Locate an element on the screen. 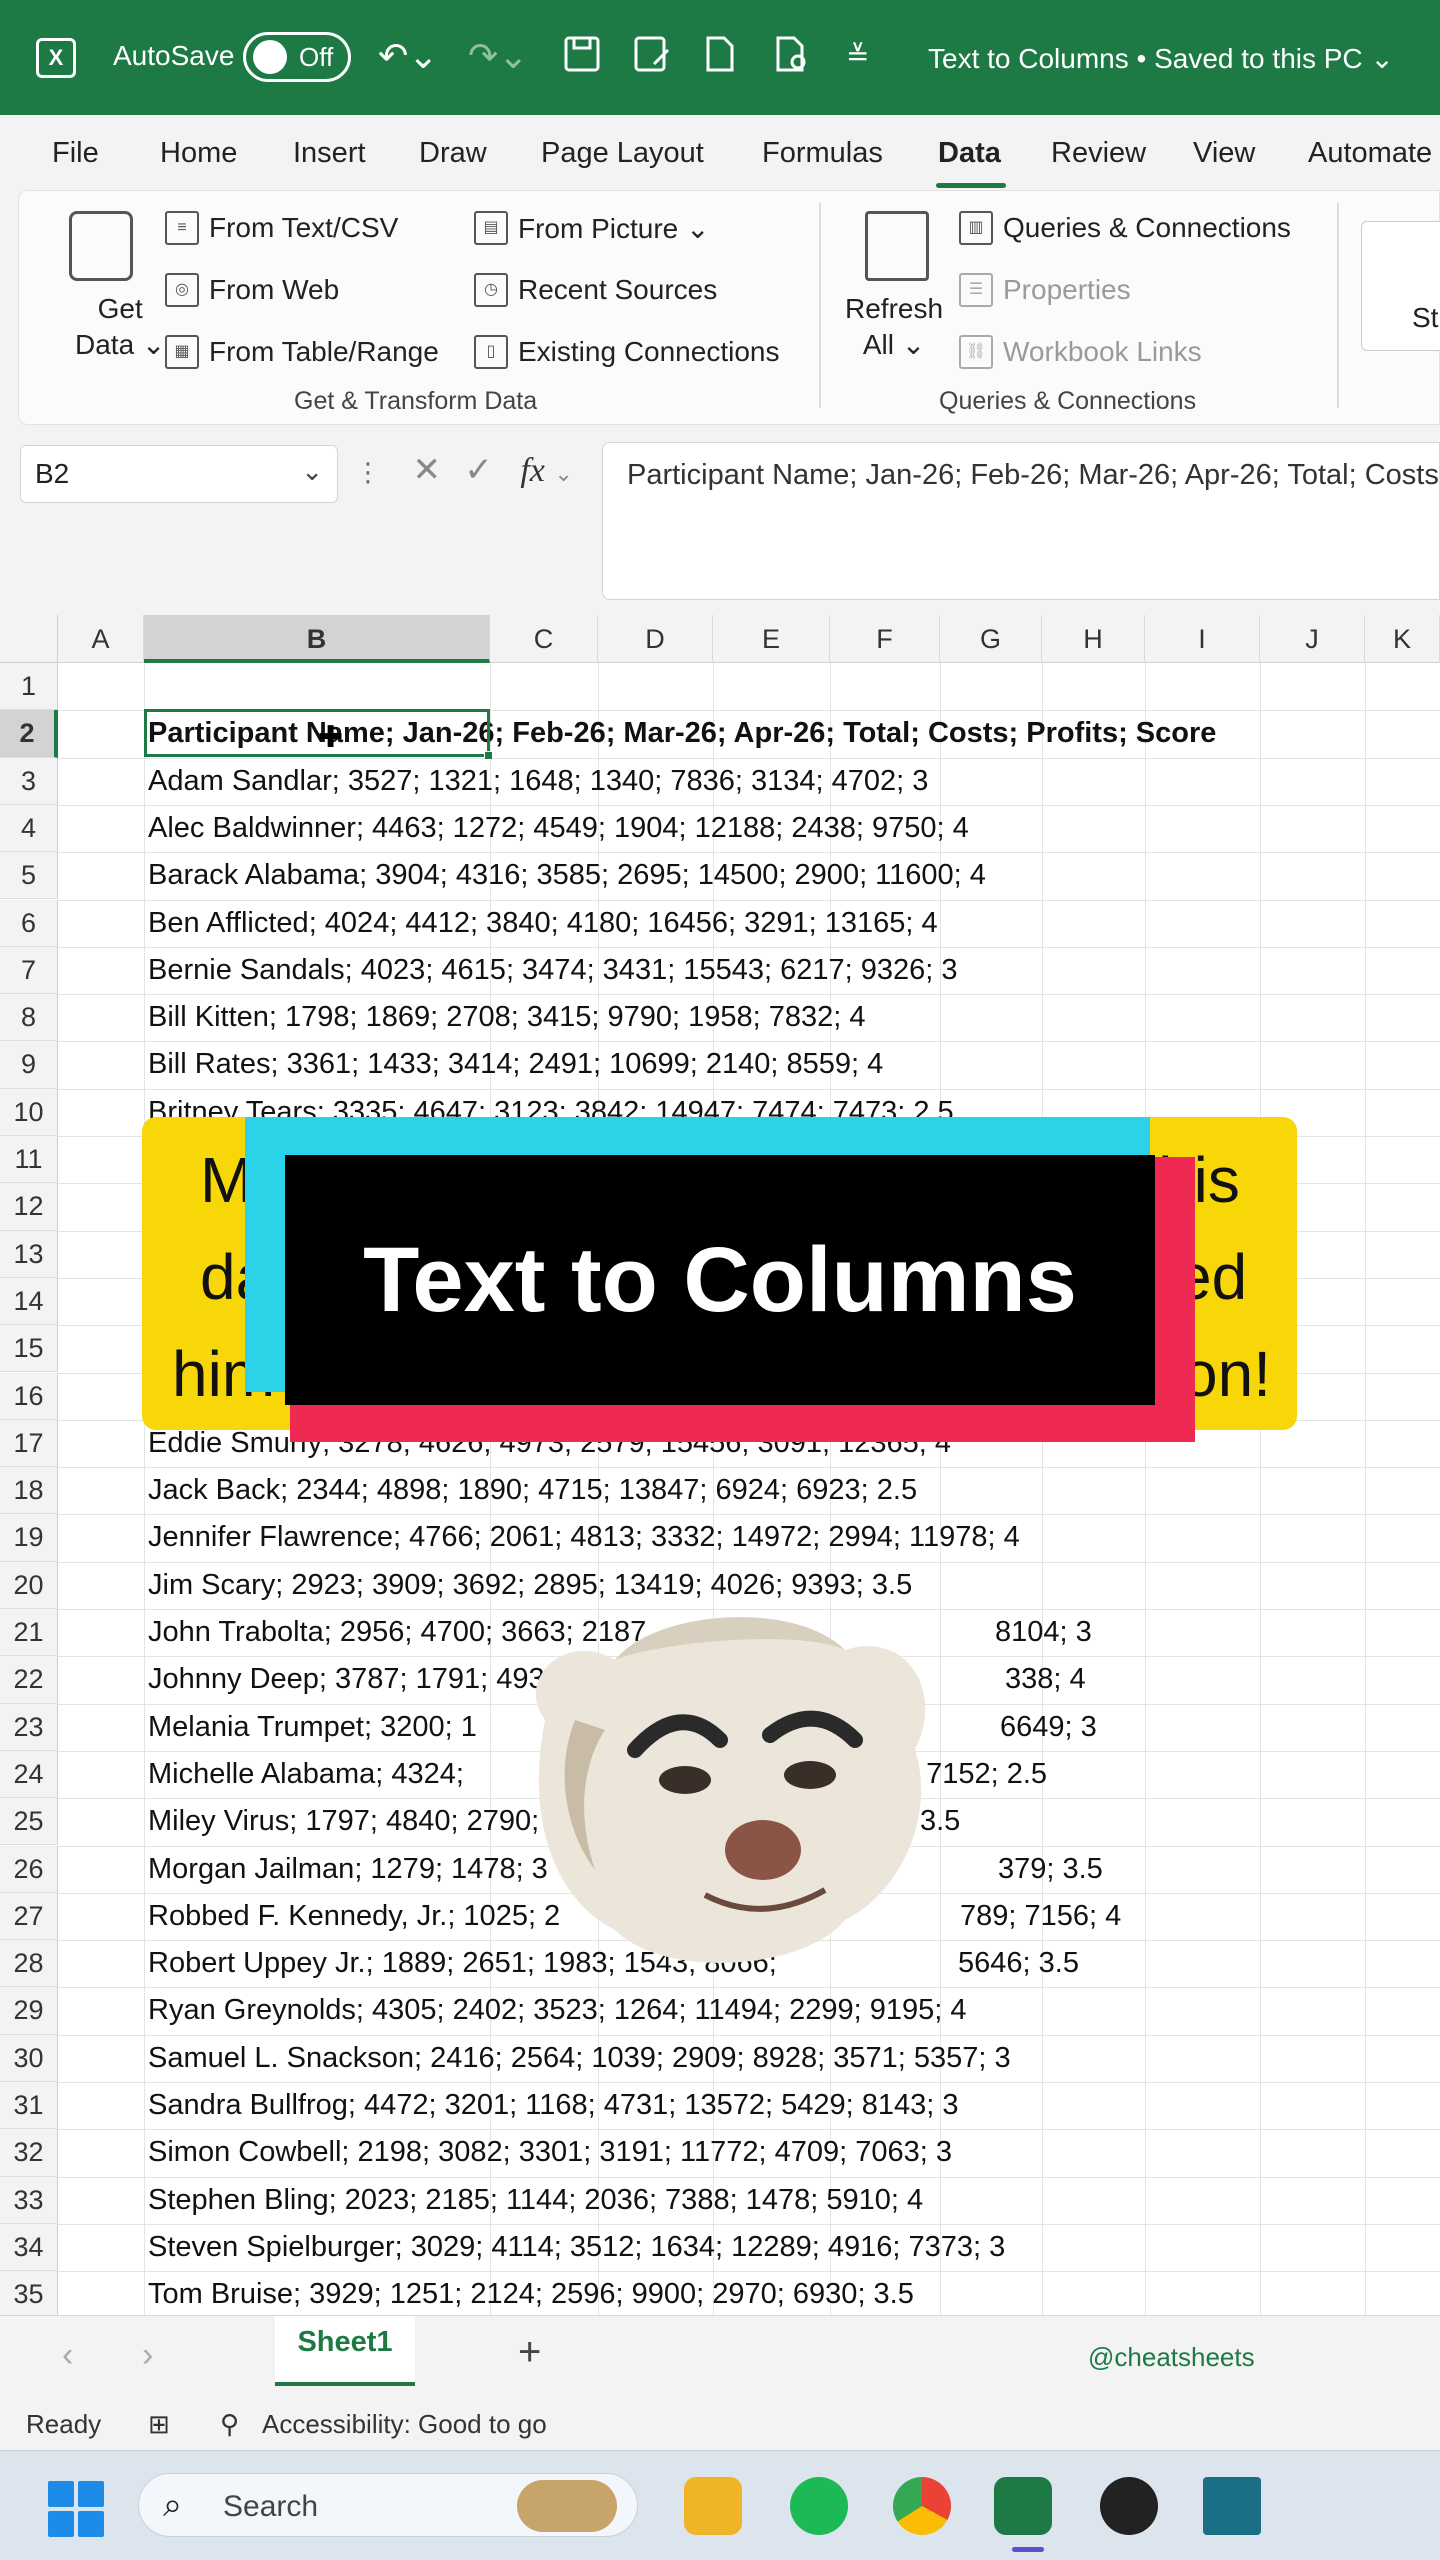 The image size is (1440, 2560). row-header: 33 is located at coordinates (29, 2200).